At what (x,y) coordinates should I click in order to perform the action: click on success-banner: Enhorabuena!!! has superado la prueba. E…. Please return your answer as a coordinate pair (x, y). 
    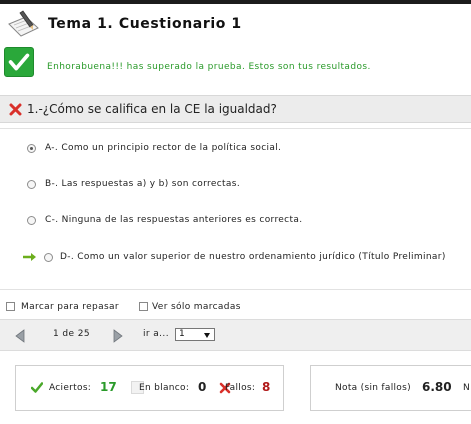
    Looking at the image, I should click on (234, 63).